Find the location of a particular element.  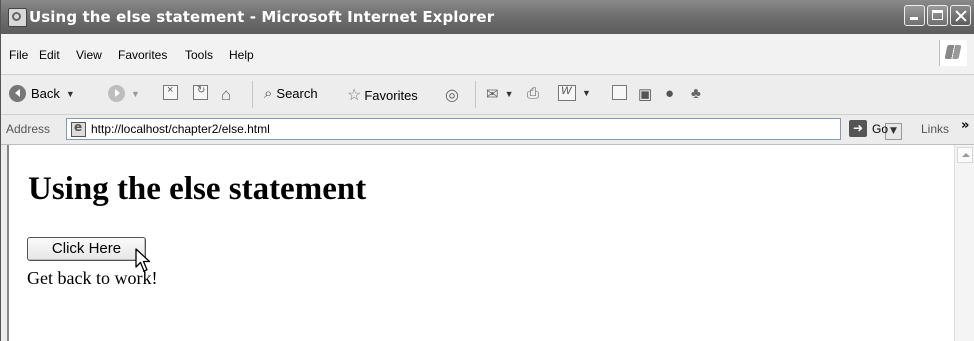

home-button: ⌂ is located at coordinates (226, 95).